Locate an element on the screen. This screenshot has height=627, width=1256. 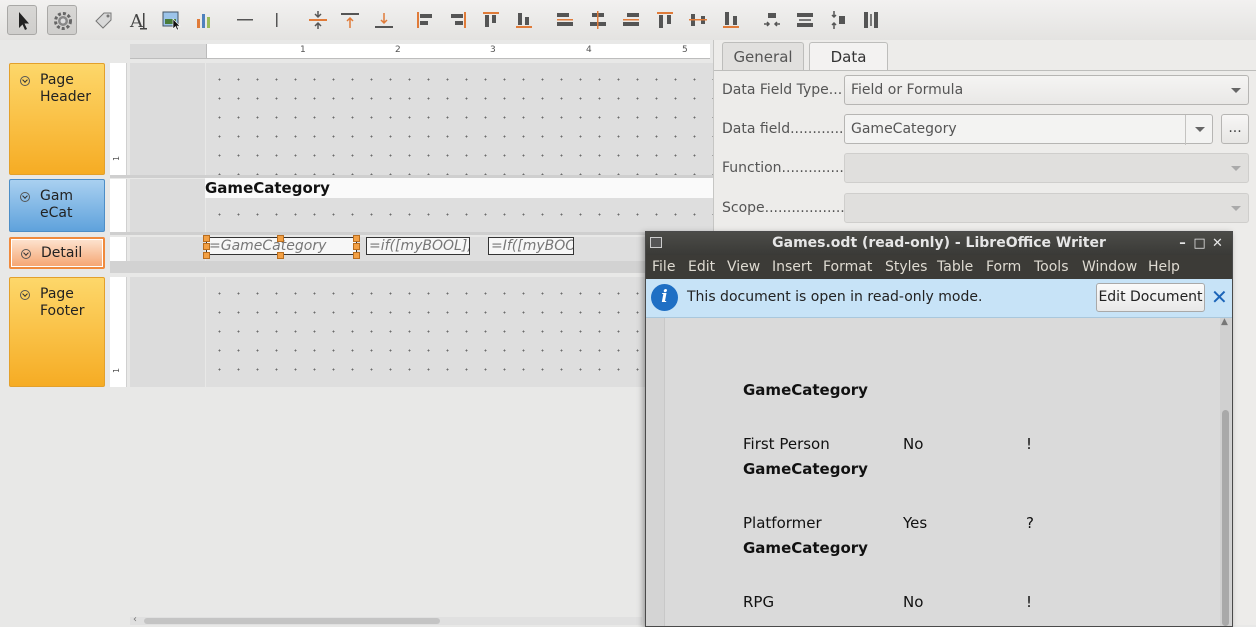
section-detail: Detail is located at coordinates (57, 253).